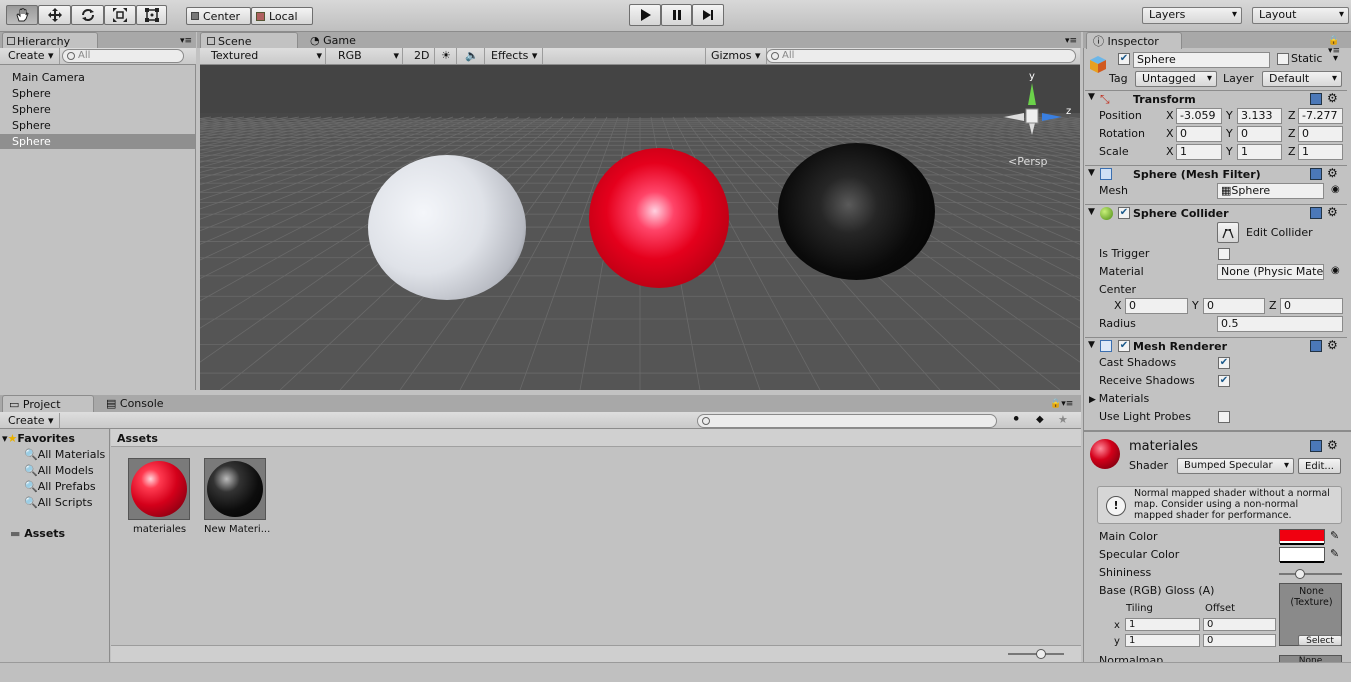 This screenshot has width=1351, height=682. What do you see at coordinates (446, 56) in the screenshot?
I see `lighting-toggle-button: ☀` at bounding box center [446, 56].